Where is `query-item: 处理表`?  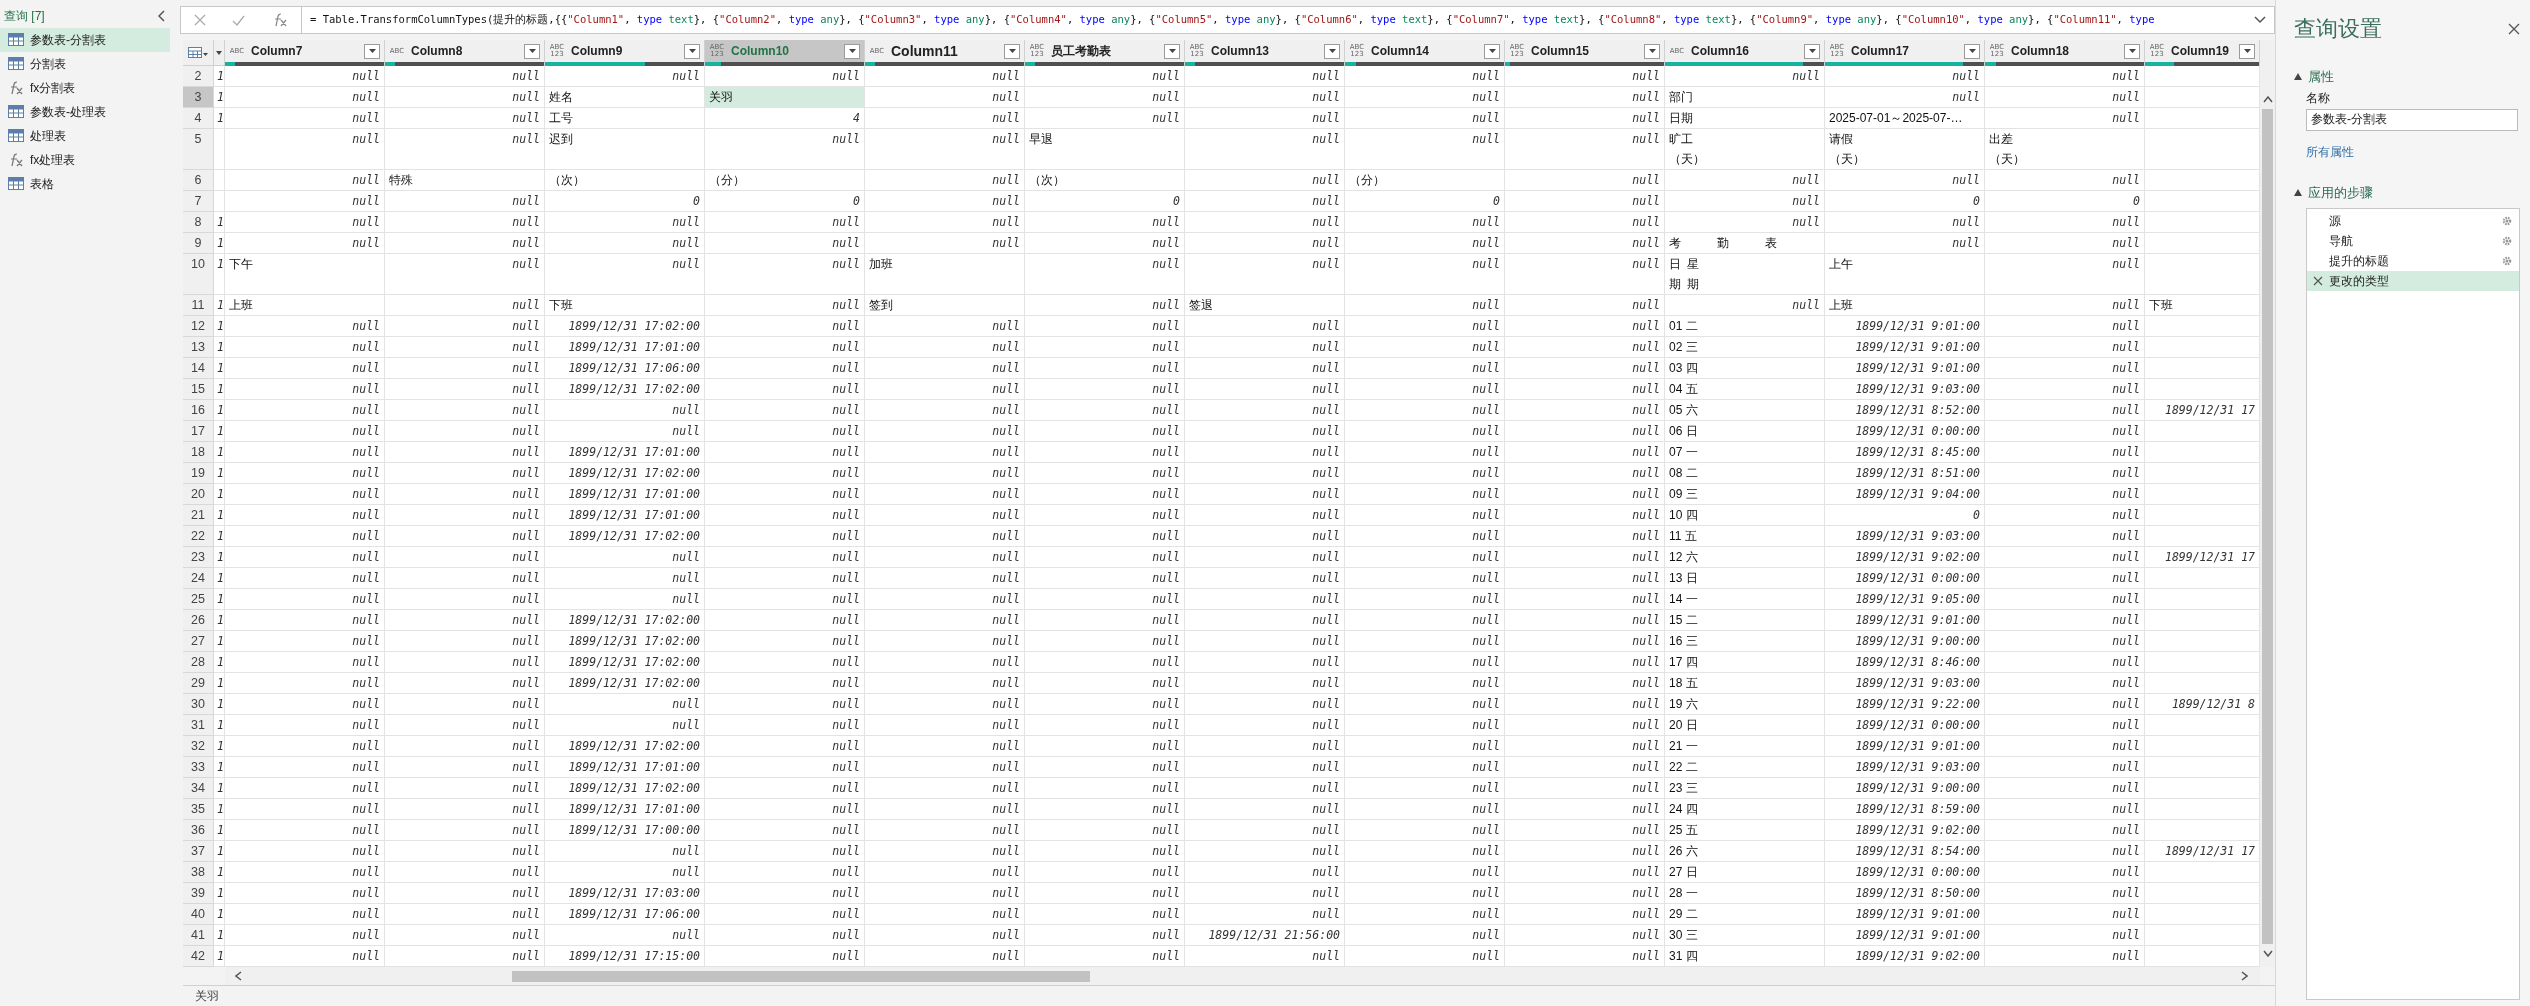 query-item: 处理表 is located at coordinates (85, 136).